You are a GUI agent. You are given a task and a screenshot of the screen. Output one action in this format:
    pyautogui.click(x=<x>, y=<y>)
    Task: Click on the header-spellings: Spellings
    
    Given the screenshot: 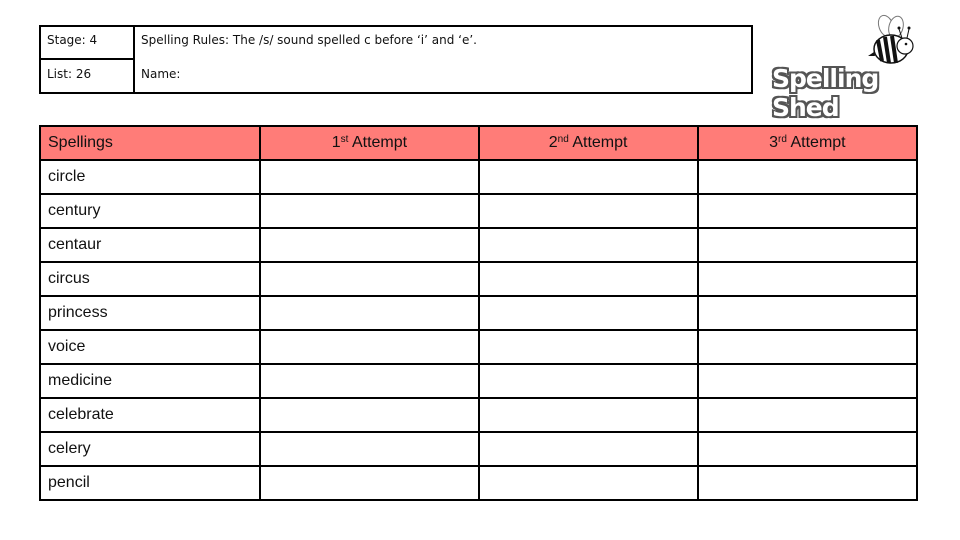 What is the action you would take?
    pyautogui.click(x=150, y=143)
    